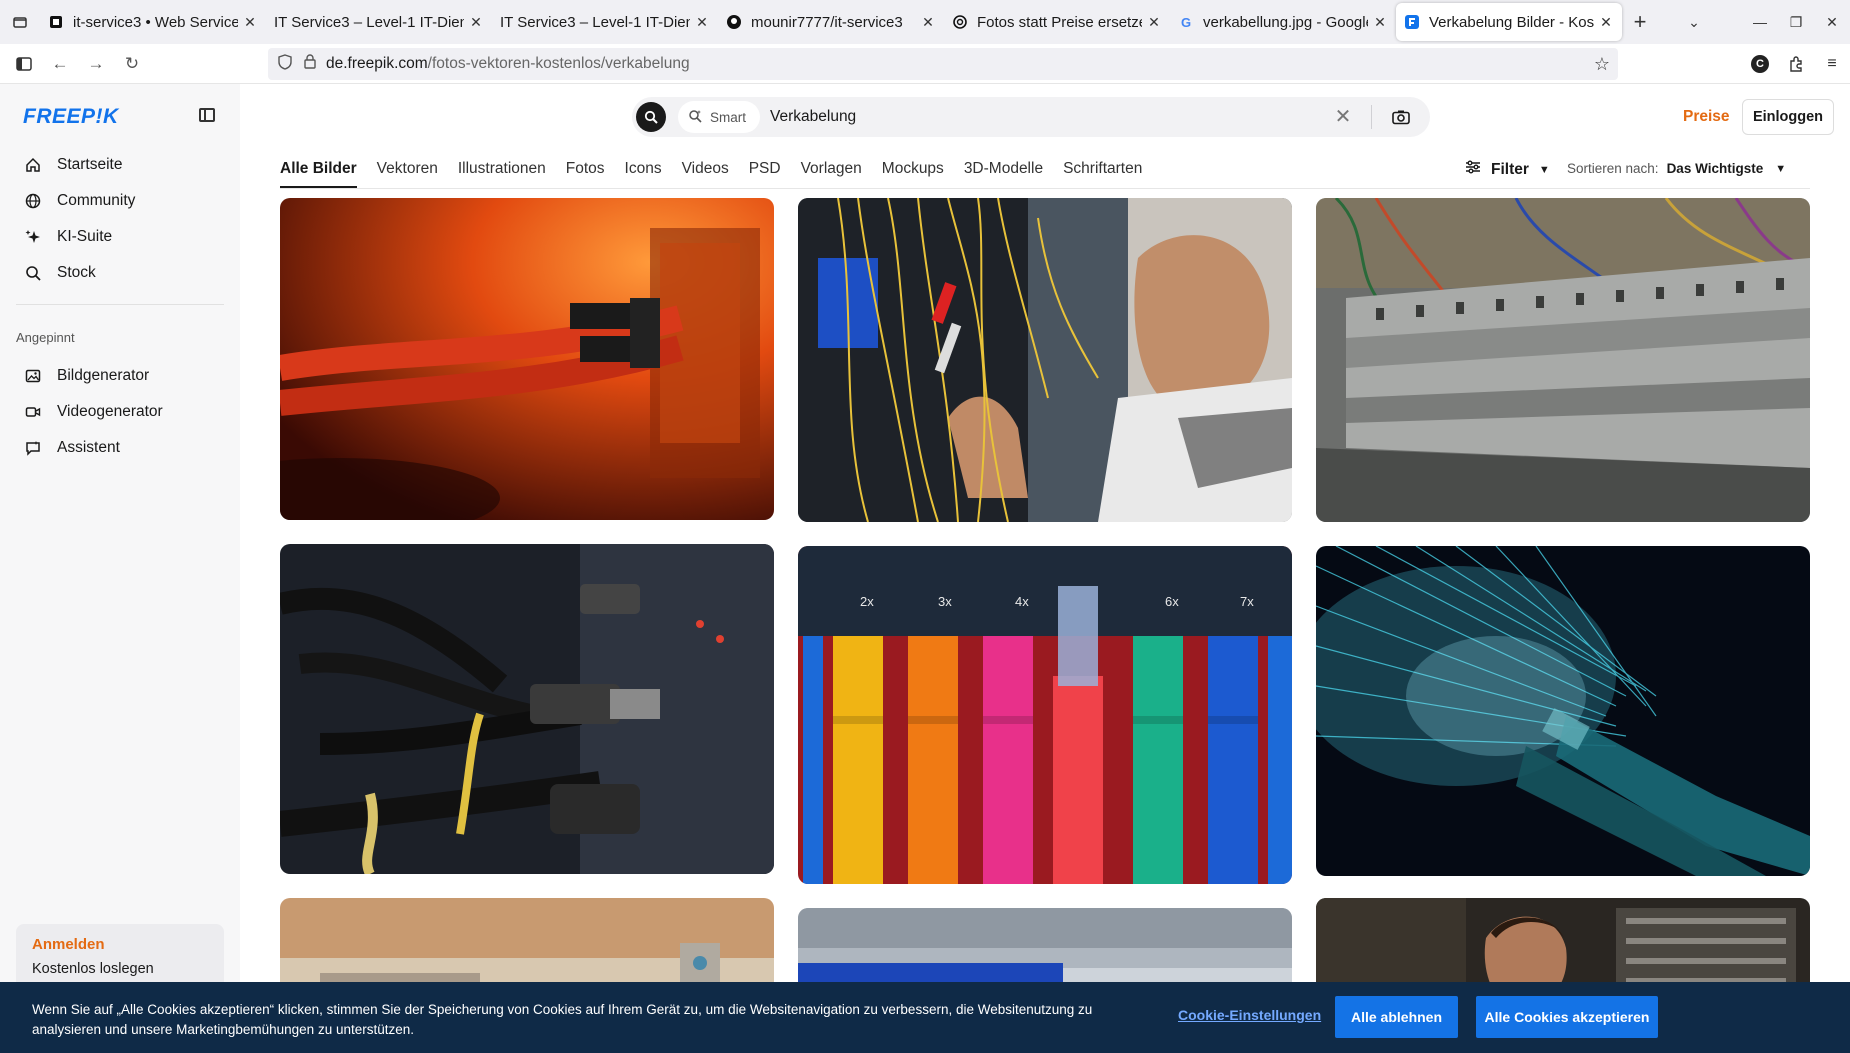  What do you see at coordinates (1563, 360) in the screenshot?
I see `image-result-terminal-blocks` at bounding box center [1563, 360].